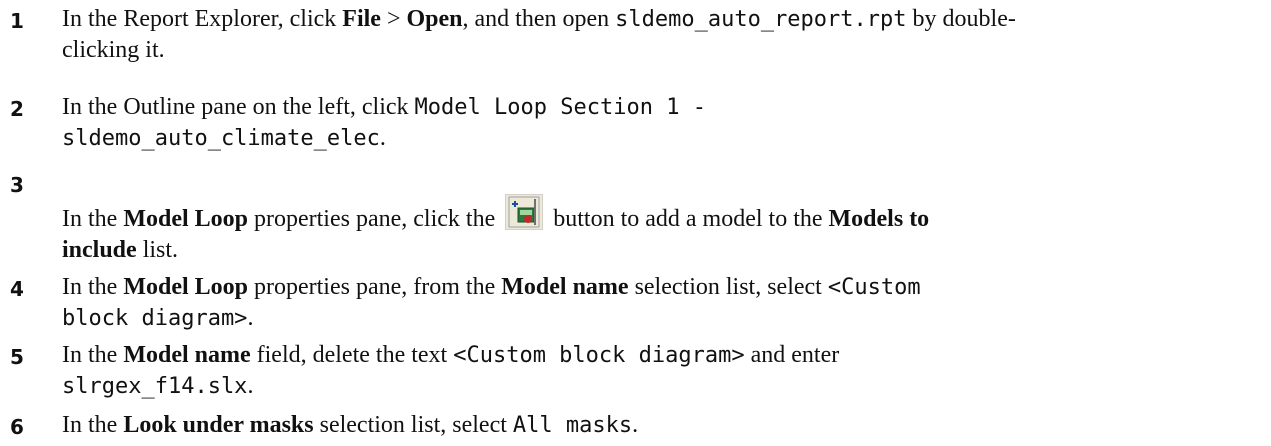 The width and height of the screenshot is (1271, 446). What do you see at coordinates (17, 185) in the screenshot?
I see `step-number: 3` at bounding box center [17, 185].